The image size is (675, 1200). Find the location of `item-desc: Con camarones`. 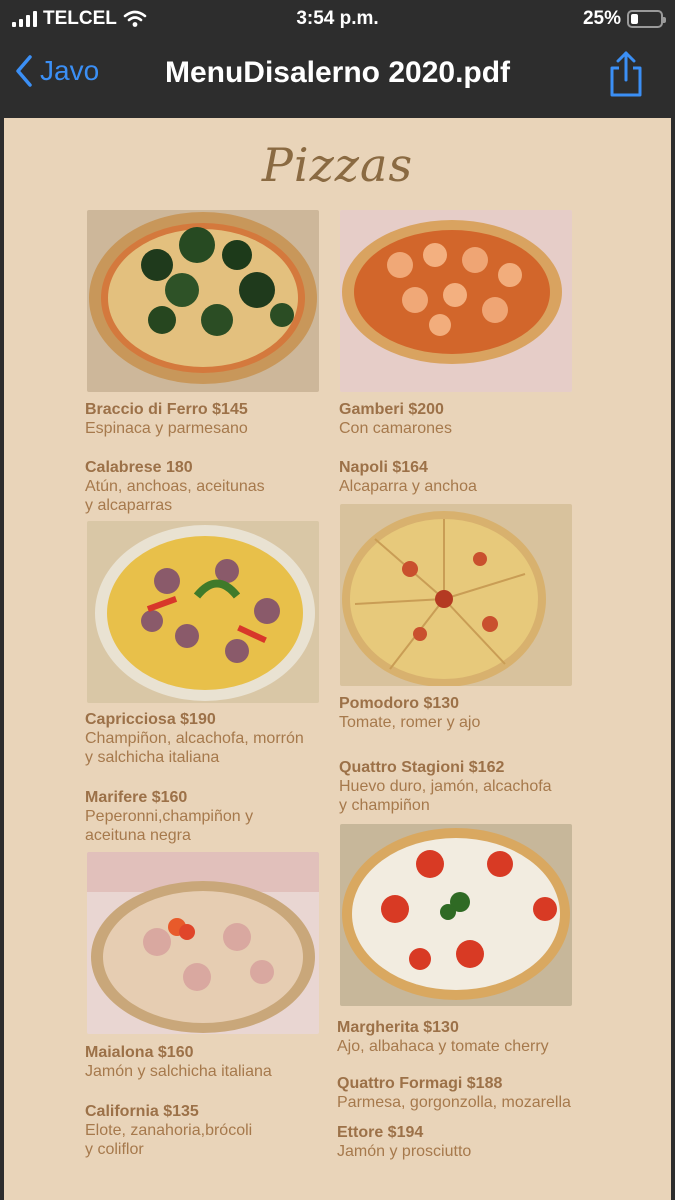

item-desc: Con camarones is located at coordinates (395, 428).